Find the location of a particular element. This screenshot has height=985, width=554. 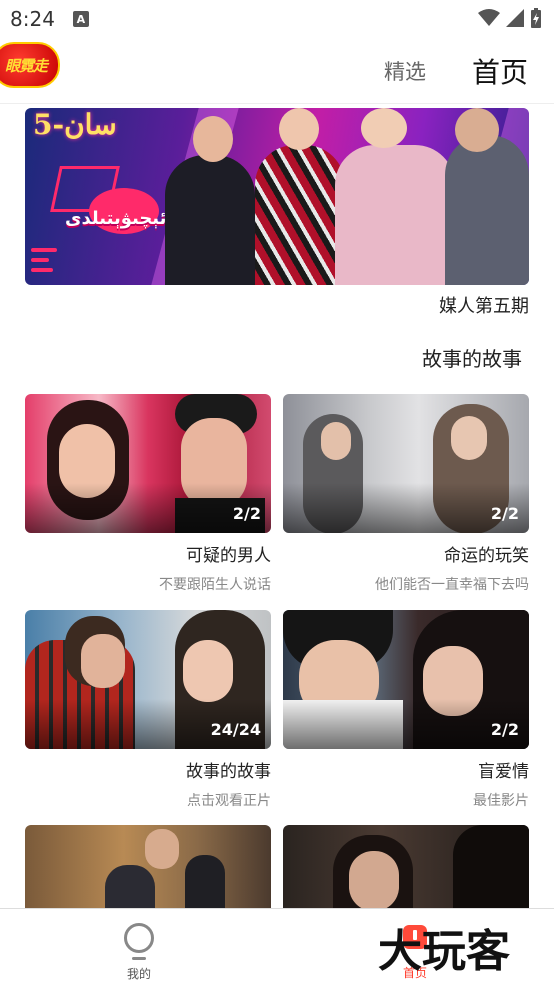

cell-signal-icon is located at coordinates (515, 18).